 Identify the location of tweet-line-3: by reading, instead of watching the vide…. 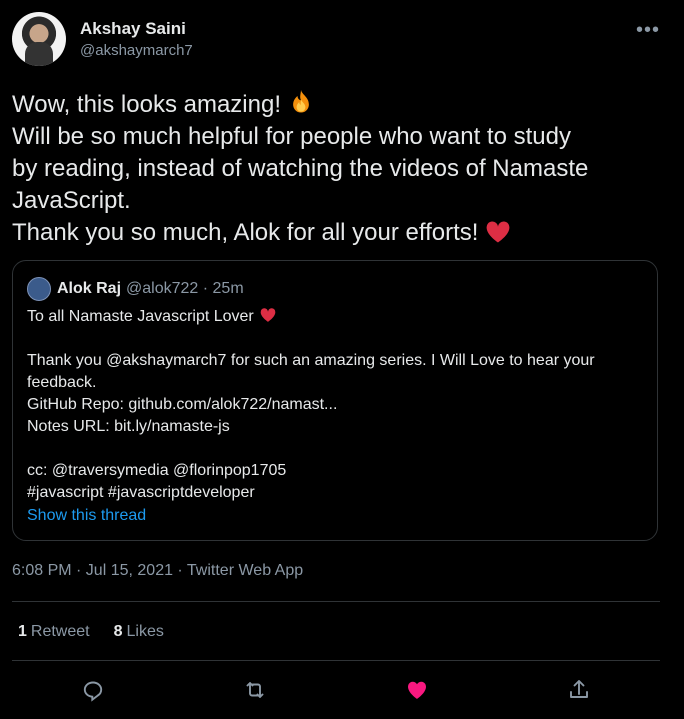
(300, 168).